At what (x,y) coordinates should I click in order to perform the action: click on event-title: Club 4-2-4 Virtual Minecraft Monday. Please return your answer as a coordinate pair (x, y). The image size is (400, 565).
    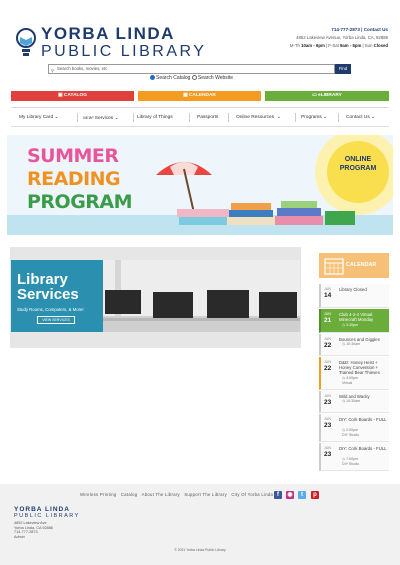
    Looking at the image, I should click on (356, 317).